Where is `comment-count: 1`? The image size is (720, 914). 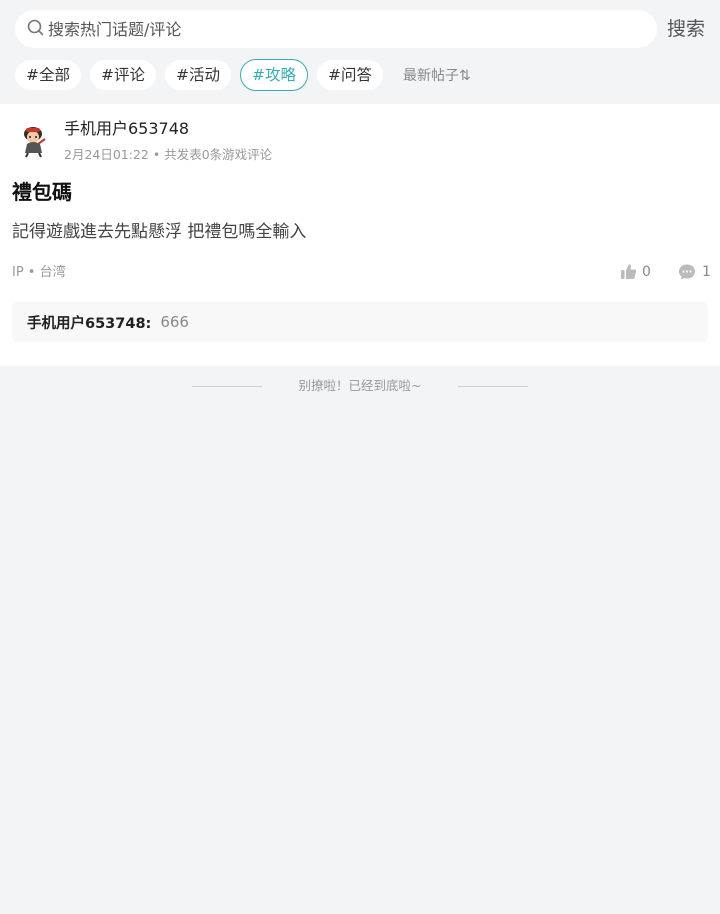
comment-count: 1 is located at coordinates (706, 272).